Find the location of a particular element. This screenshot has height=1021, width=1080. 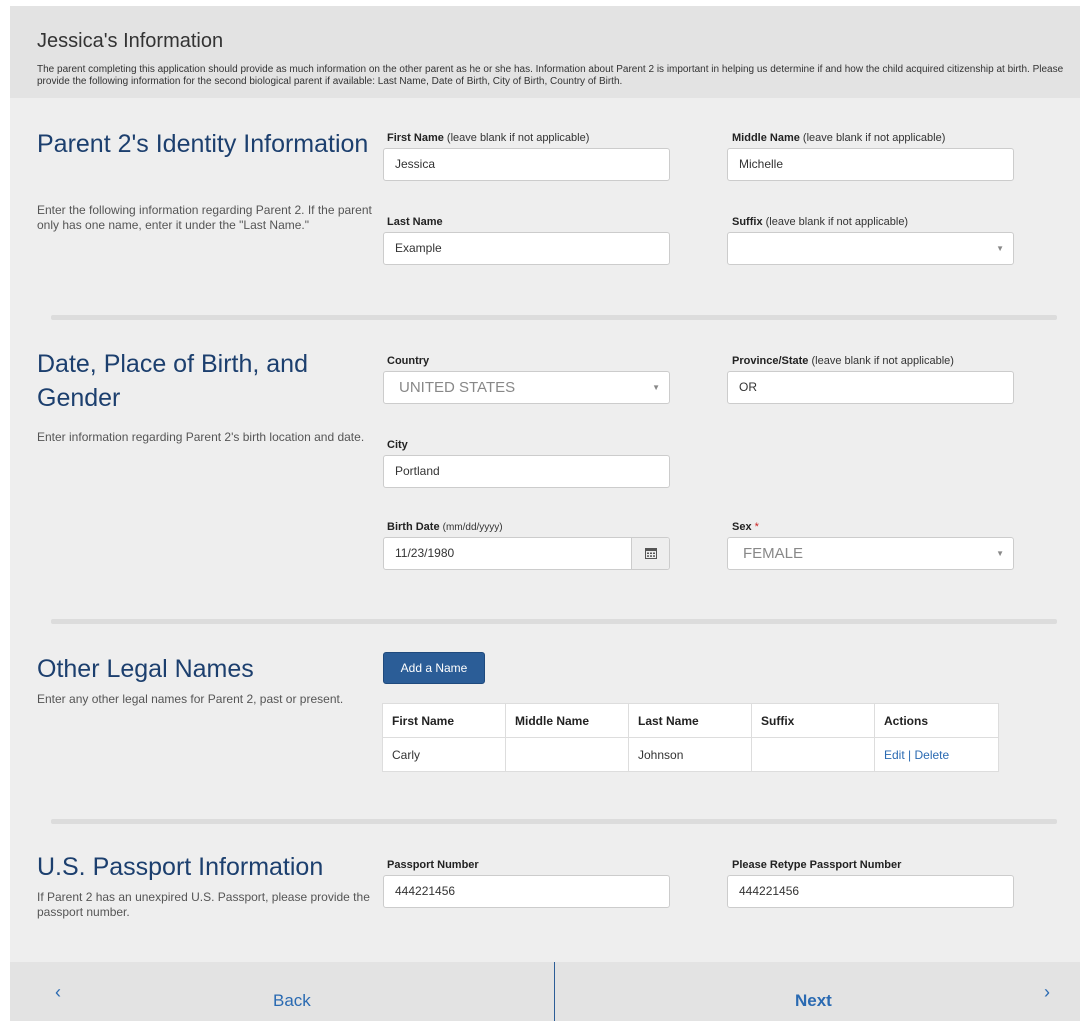

footer-divider is located at coordinates (554, 991).